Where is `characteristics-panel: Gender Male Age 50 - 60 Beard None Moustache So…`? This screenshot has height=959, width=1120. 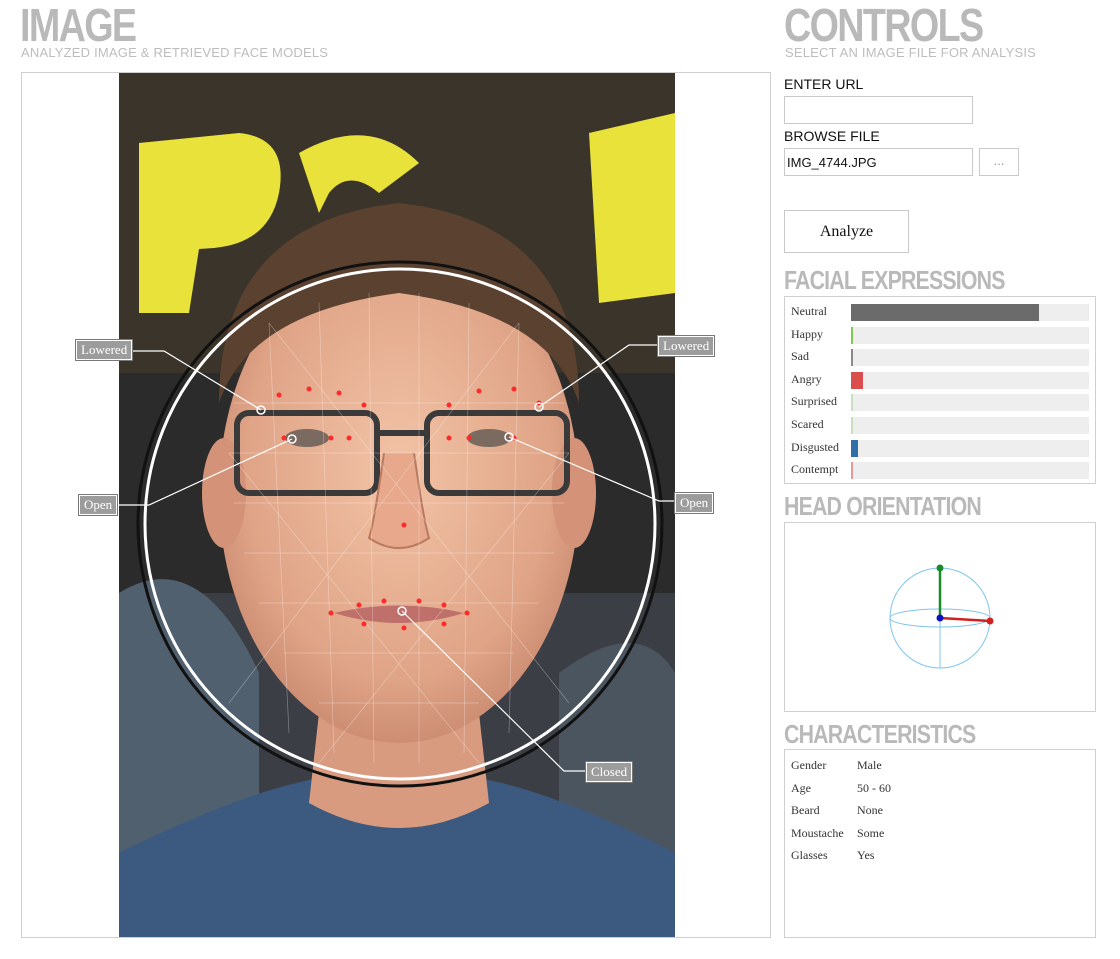 characteristics-panel: Gender Male Age 50 - 60 Beard None Moustache So… is located at coordinates (940, 843).